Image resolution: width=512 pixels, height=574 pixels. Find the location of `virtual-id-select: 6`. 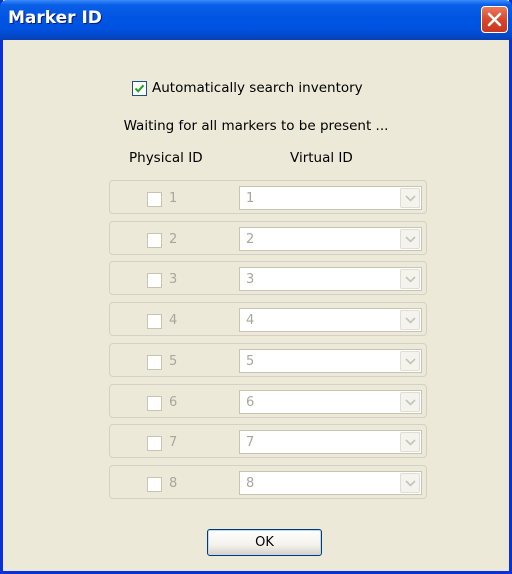

virtual-id-select: 6 is located at coordinates (330, 402).